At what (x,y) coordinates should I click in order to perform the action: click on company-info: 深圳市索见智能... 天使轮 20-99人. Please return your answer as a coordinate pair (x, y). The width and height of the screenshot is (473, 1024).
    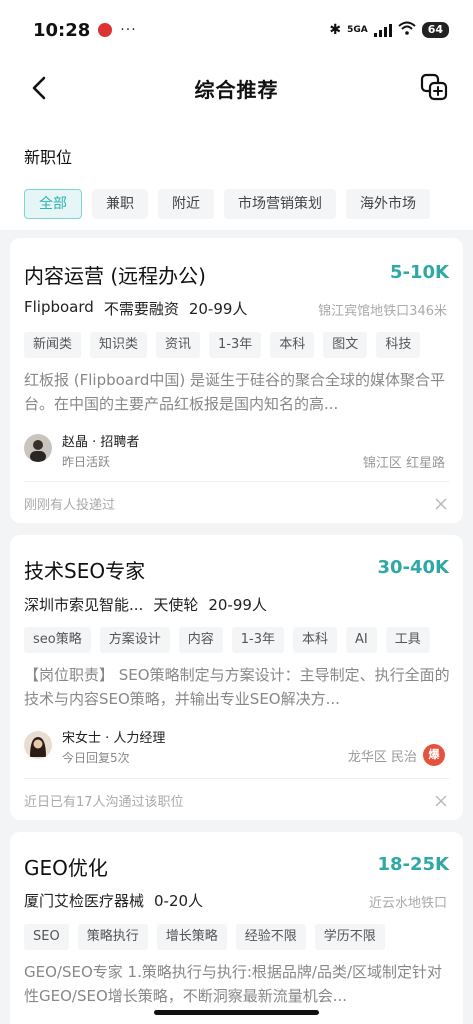
    Looking at the image, I should click on (145, 604).